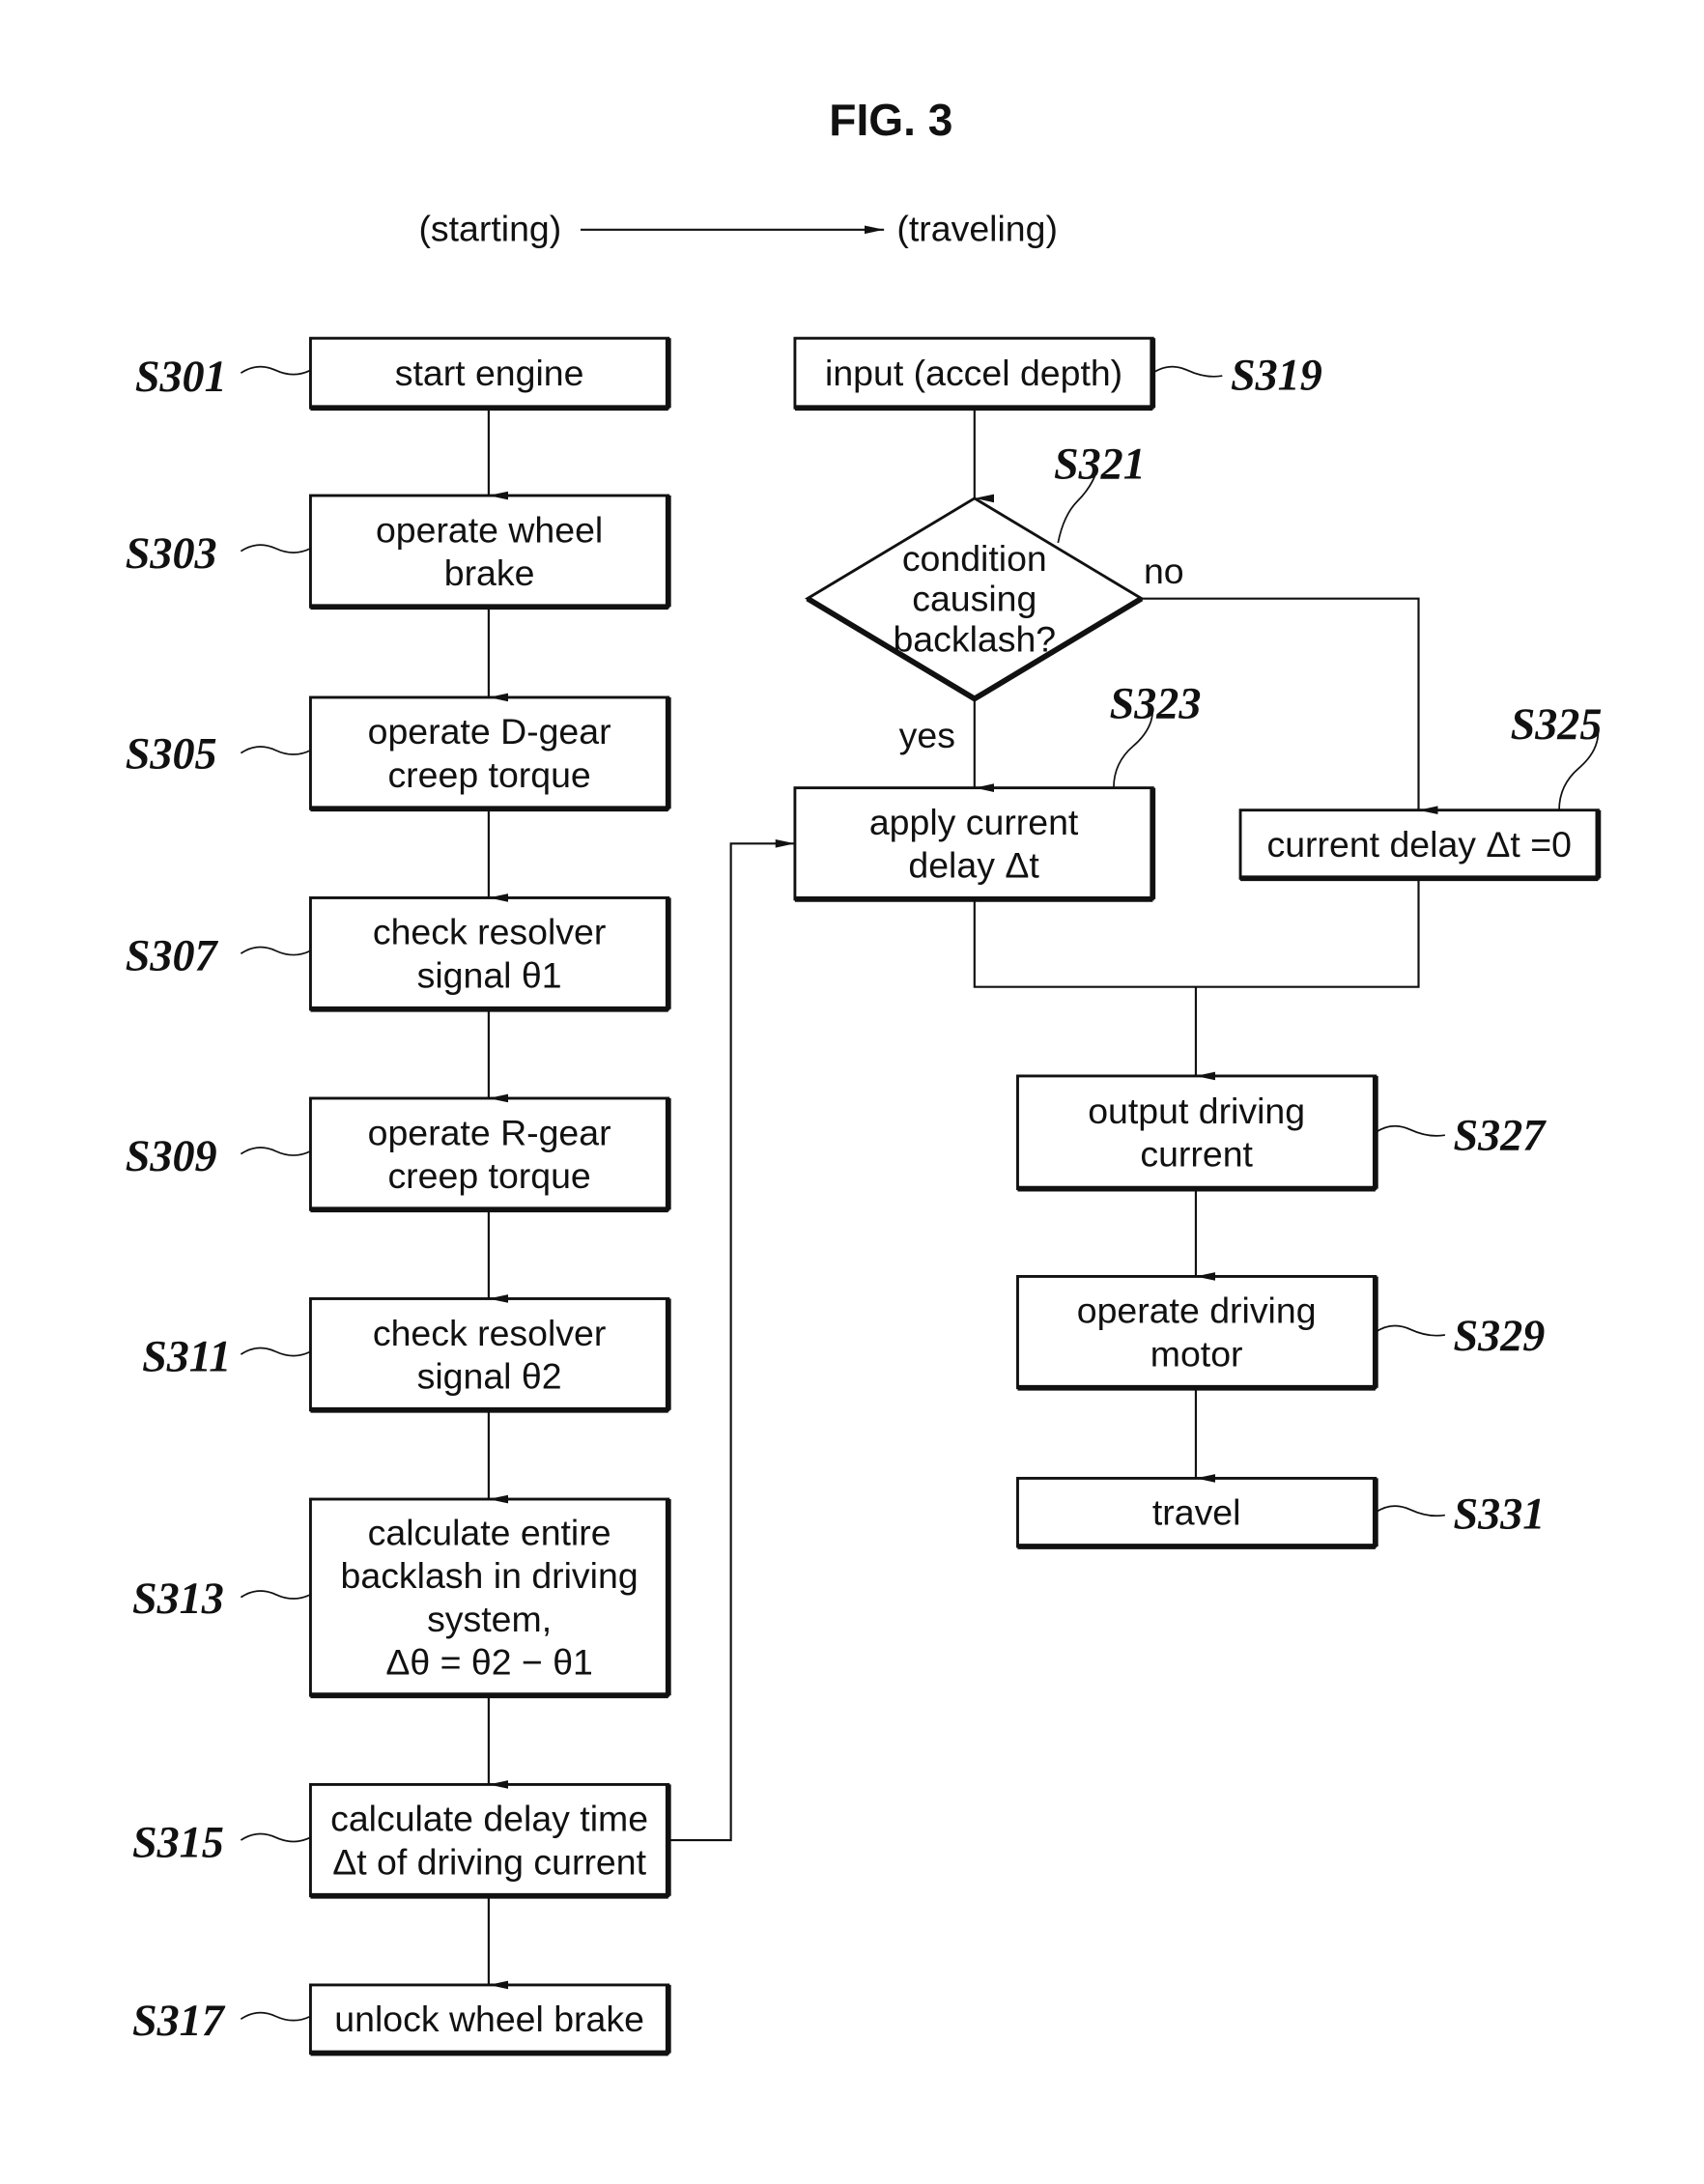  Describe the element at coordinates (179, 2021) in the screenshot. I see `step-label-s317: S317` at that location.